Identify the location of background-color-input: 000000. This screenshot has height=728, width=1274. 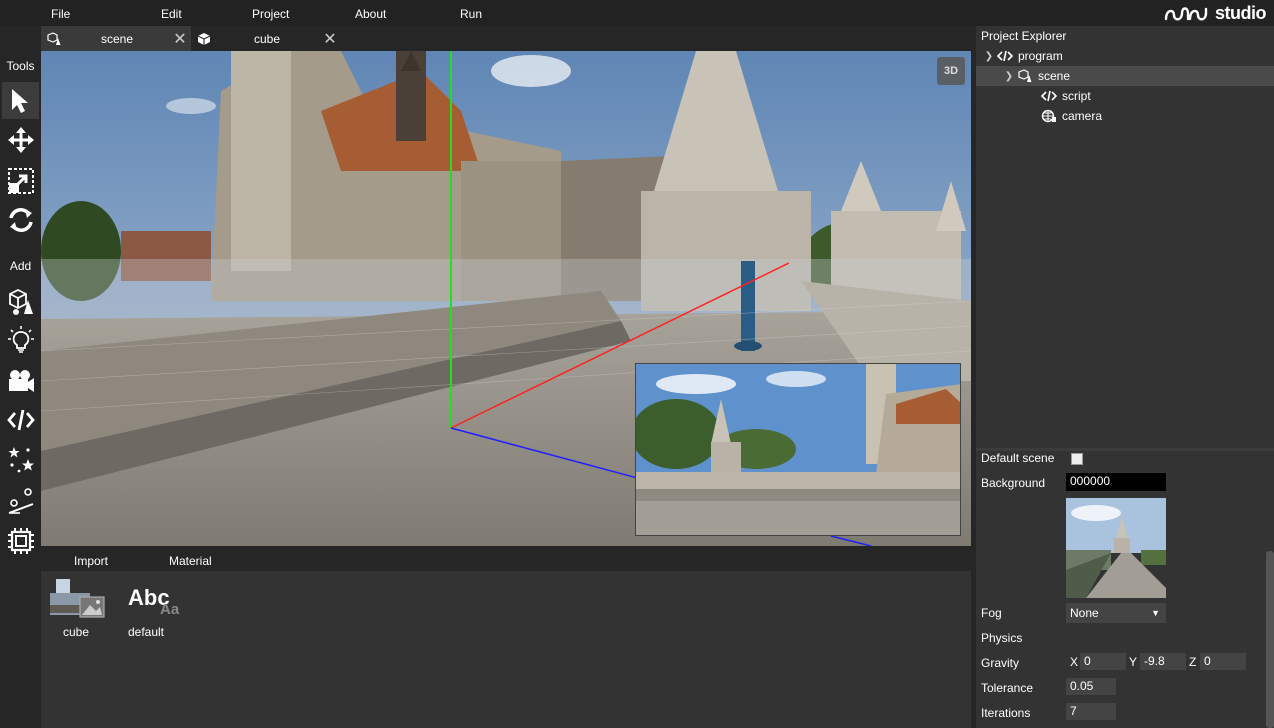
(1116, 482).